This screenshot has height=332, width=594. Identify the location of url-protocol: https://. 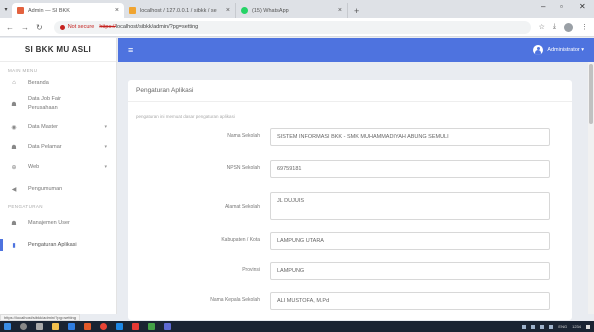
(107, 27).